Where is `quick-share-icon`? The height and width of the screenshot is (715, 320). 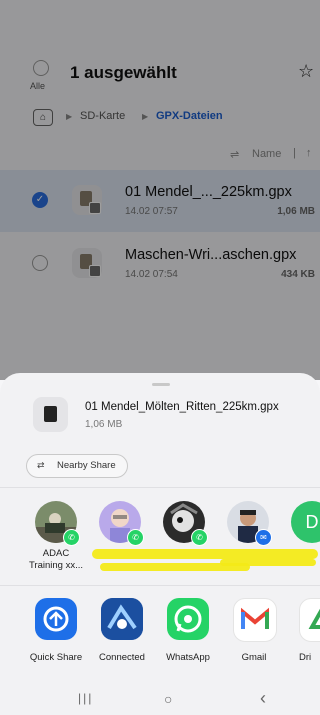 quick-share-icon is located at coordinates (56, 619).